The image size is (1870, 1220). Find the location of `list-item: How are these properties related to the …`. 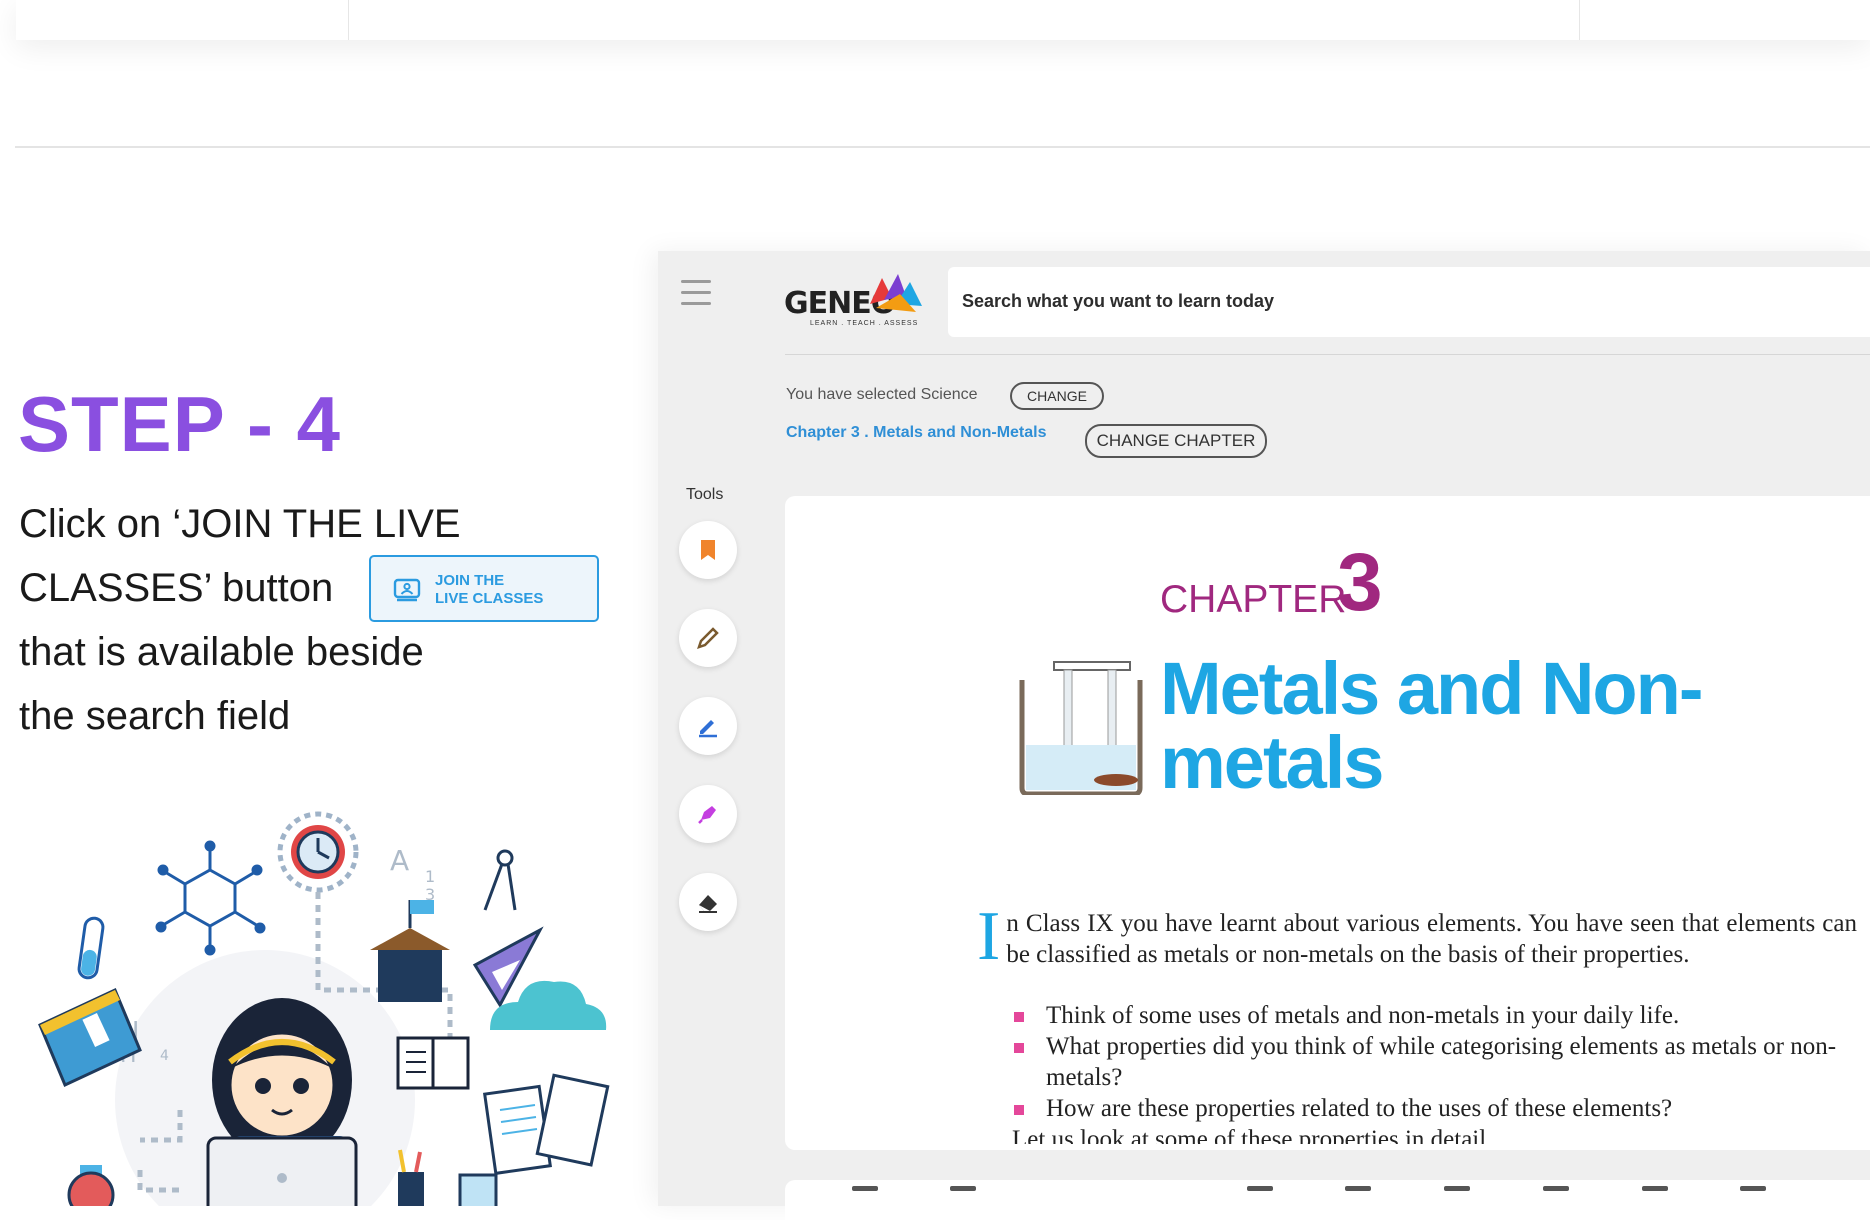

list-item: How are these properties related to the … is located at coordinates (1440, 1108).